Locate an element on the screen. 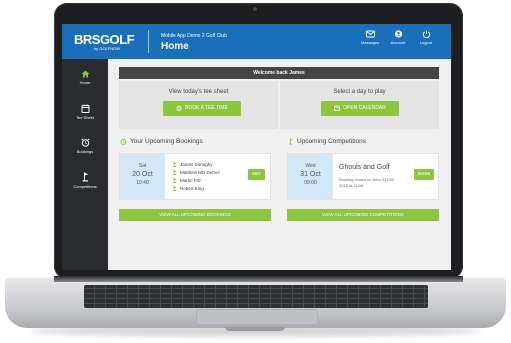 The image size is (511, 343). power-icon is located at coordinates (426, 34).